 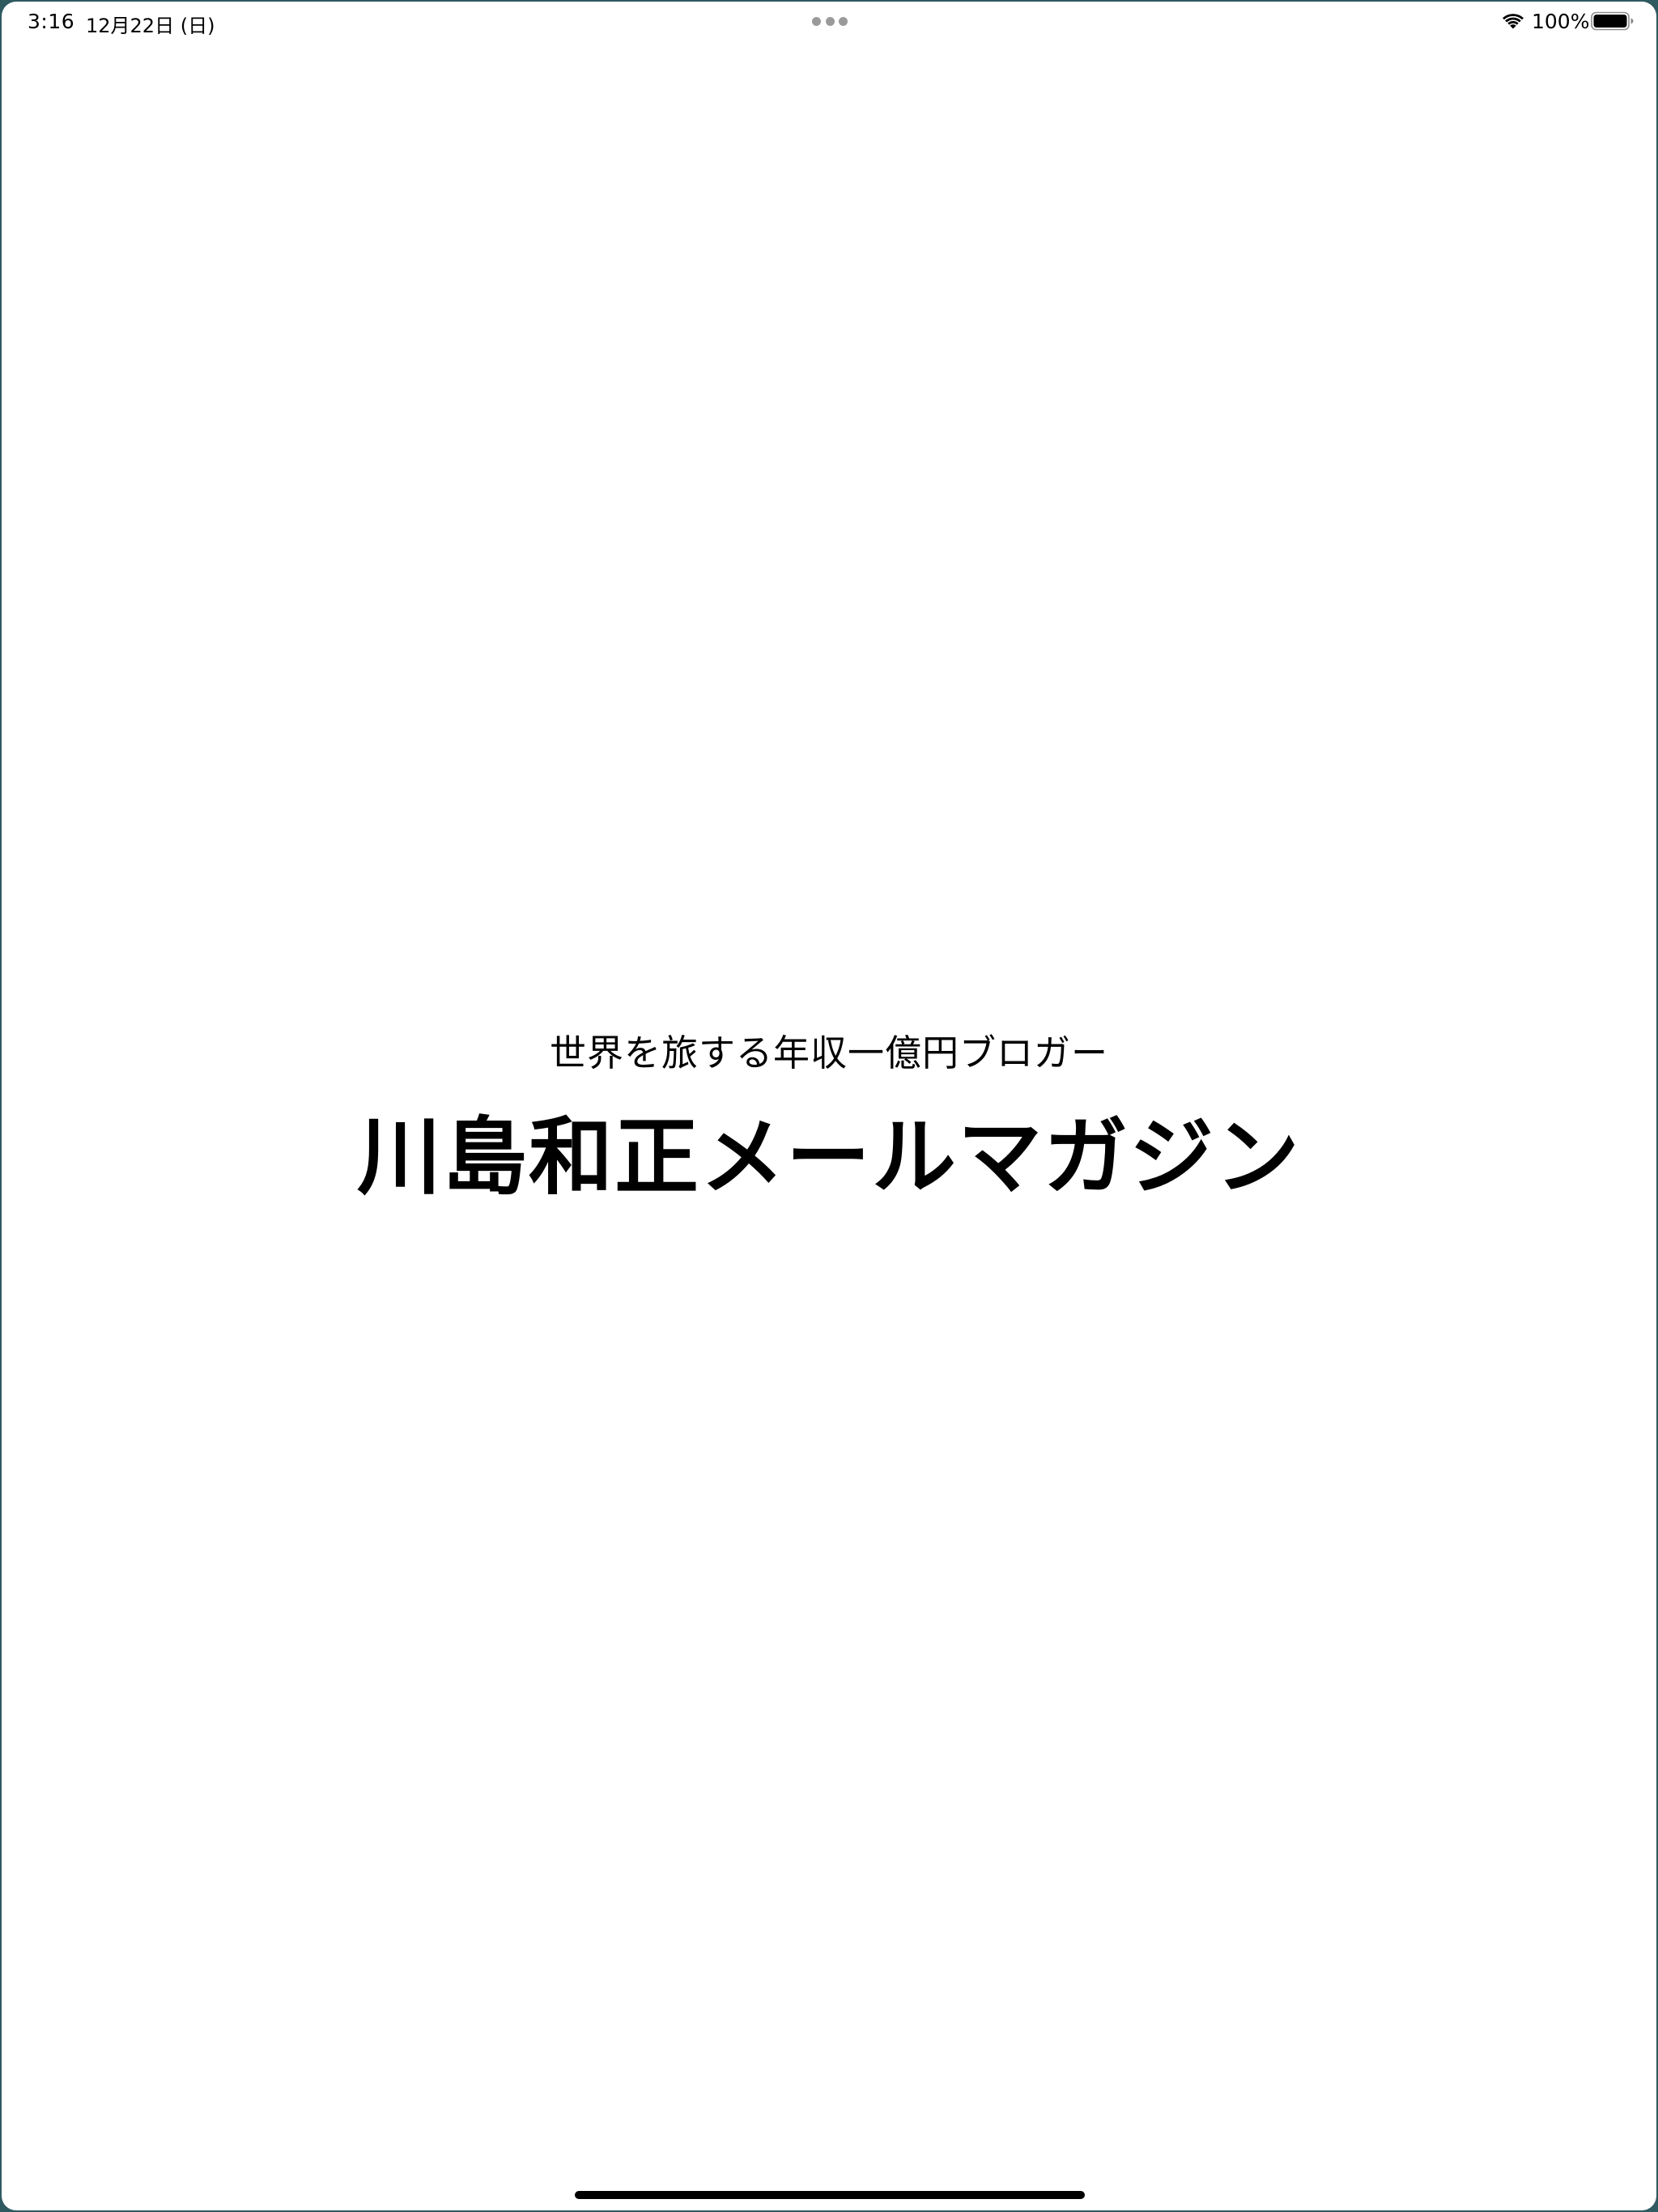 I want to click on page-title: 川島和正メールマガジン, so click(x=828, y=1157).